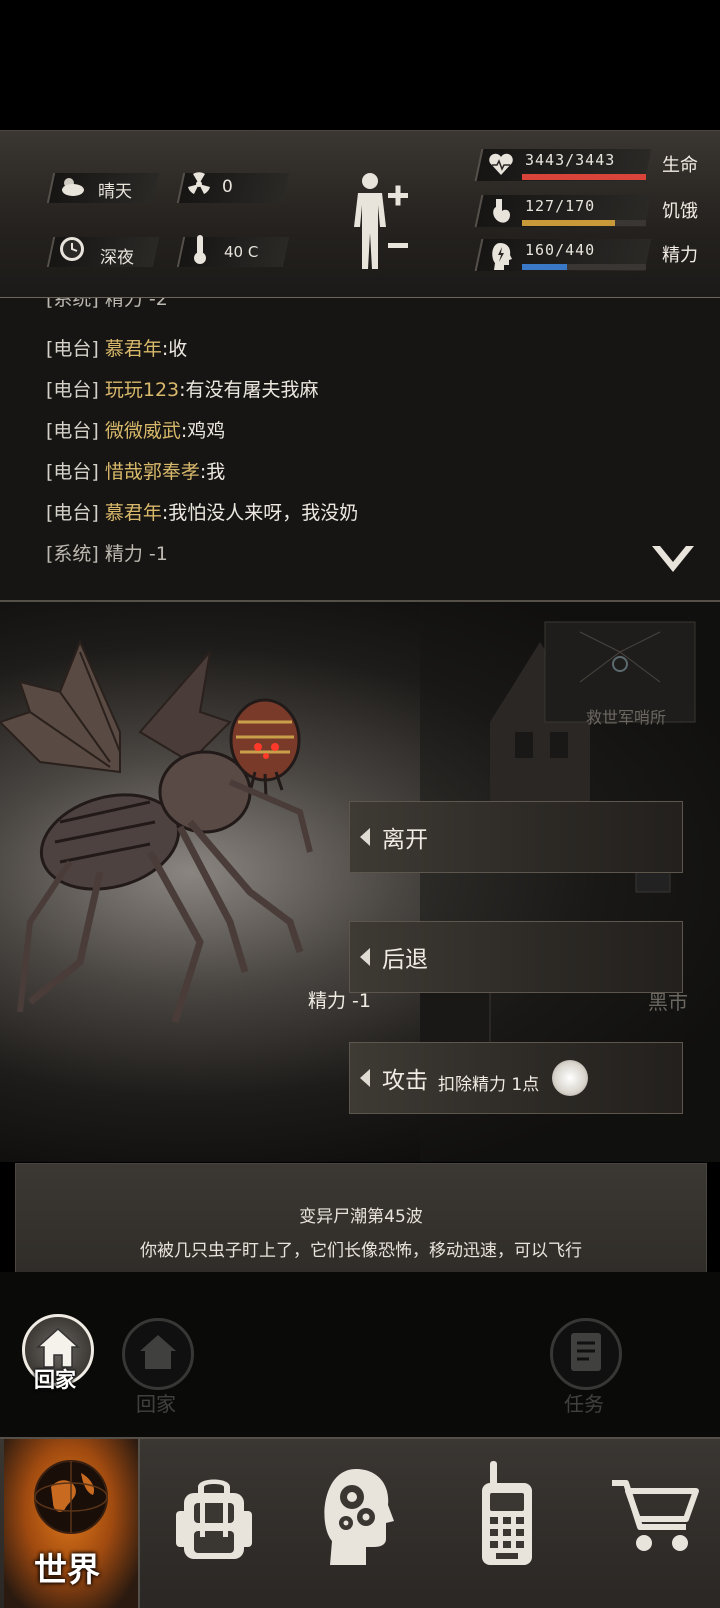  What do you see at coordinates (202, 513) in the screenshot?
I see `chat-line: [电台] 慕君年:我怕没人来呀，我没奶` at bounding box center [202, 513].